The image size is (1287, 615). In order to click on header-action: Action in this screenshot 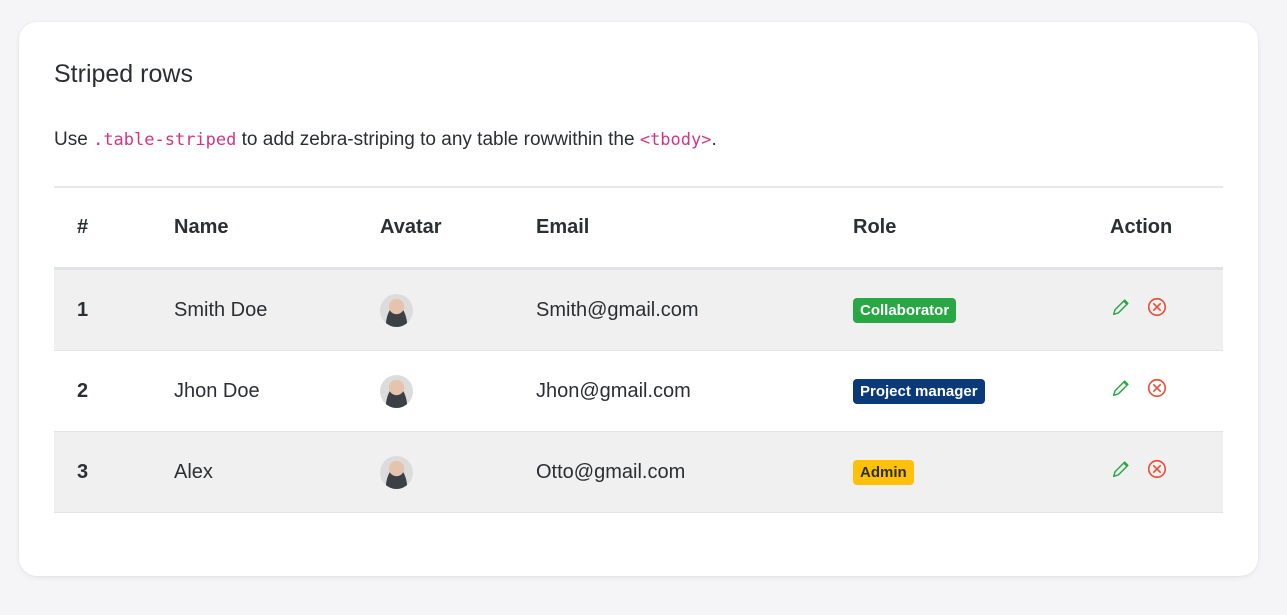, I will do `click(1141, 227)`.